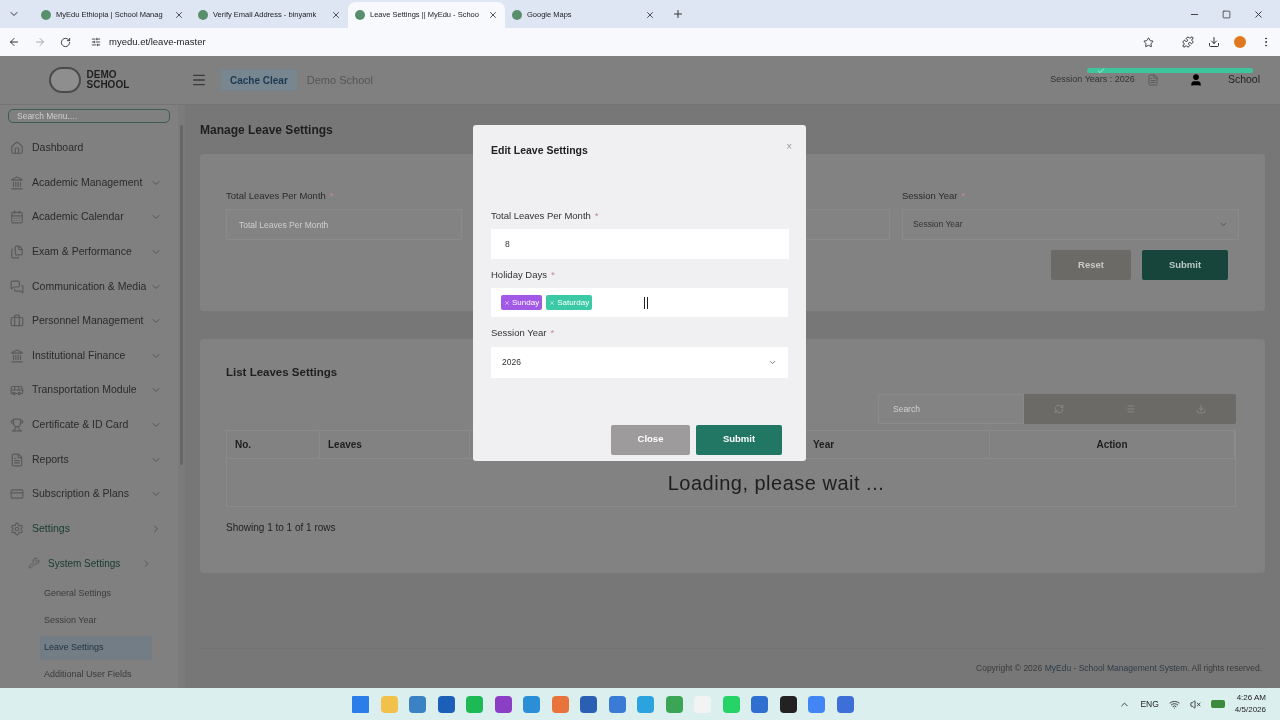 This screenshot has width=1280, height=720. What do you see at coordinates (282, 372) in the screenshot?
I see `card-title: List Leaves Settings` at bounding box center [282, 372].